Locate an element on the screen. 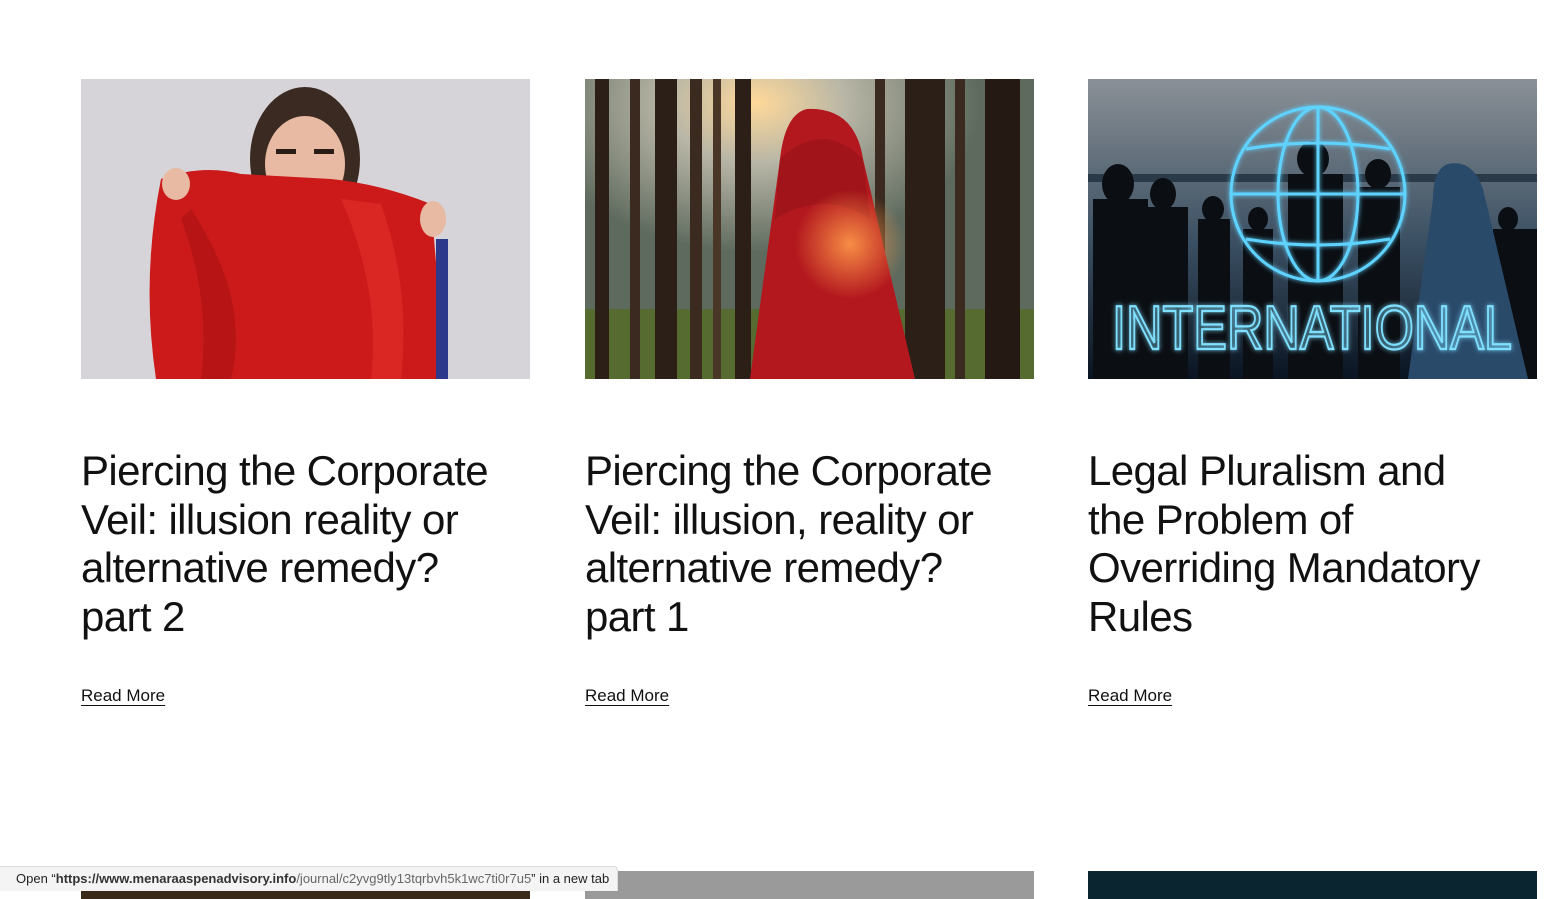  status-suffix: ” in a new tab is located at coordinates (570, 878).